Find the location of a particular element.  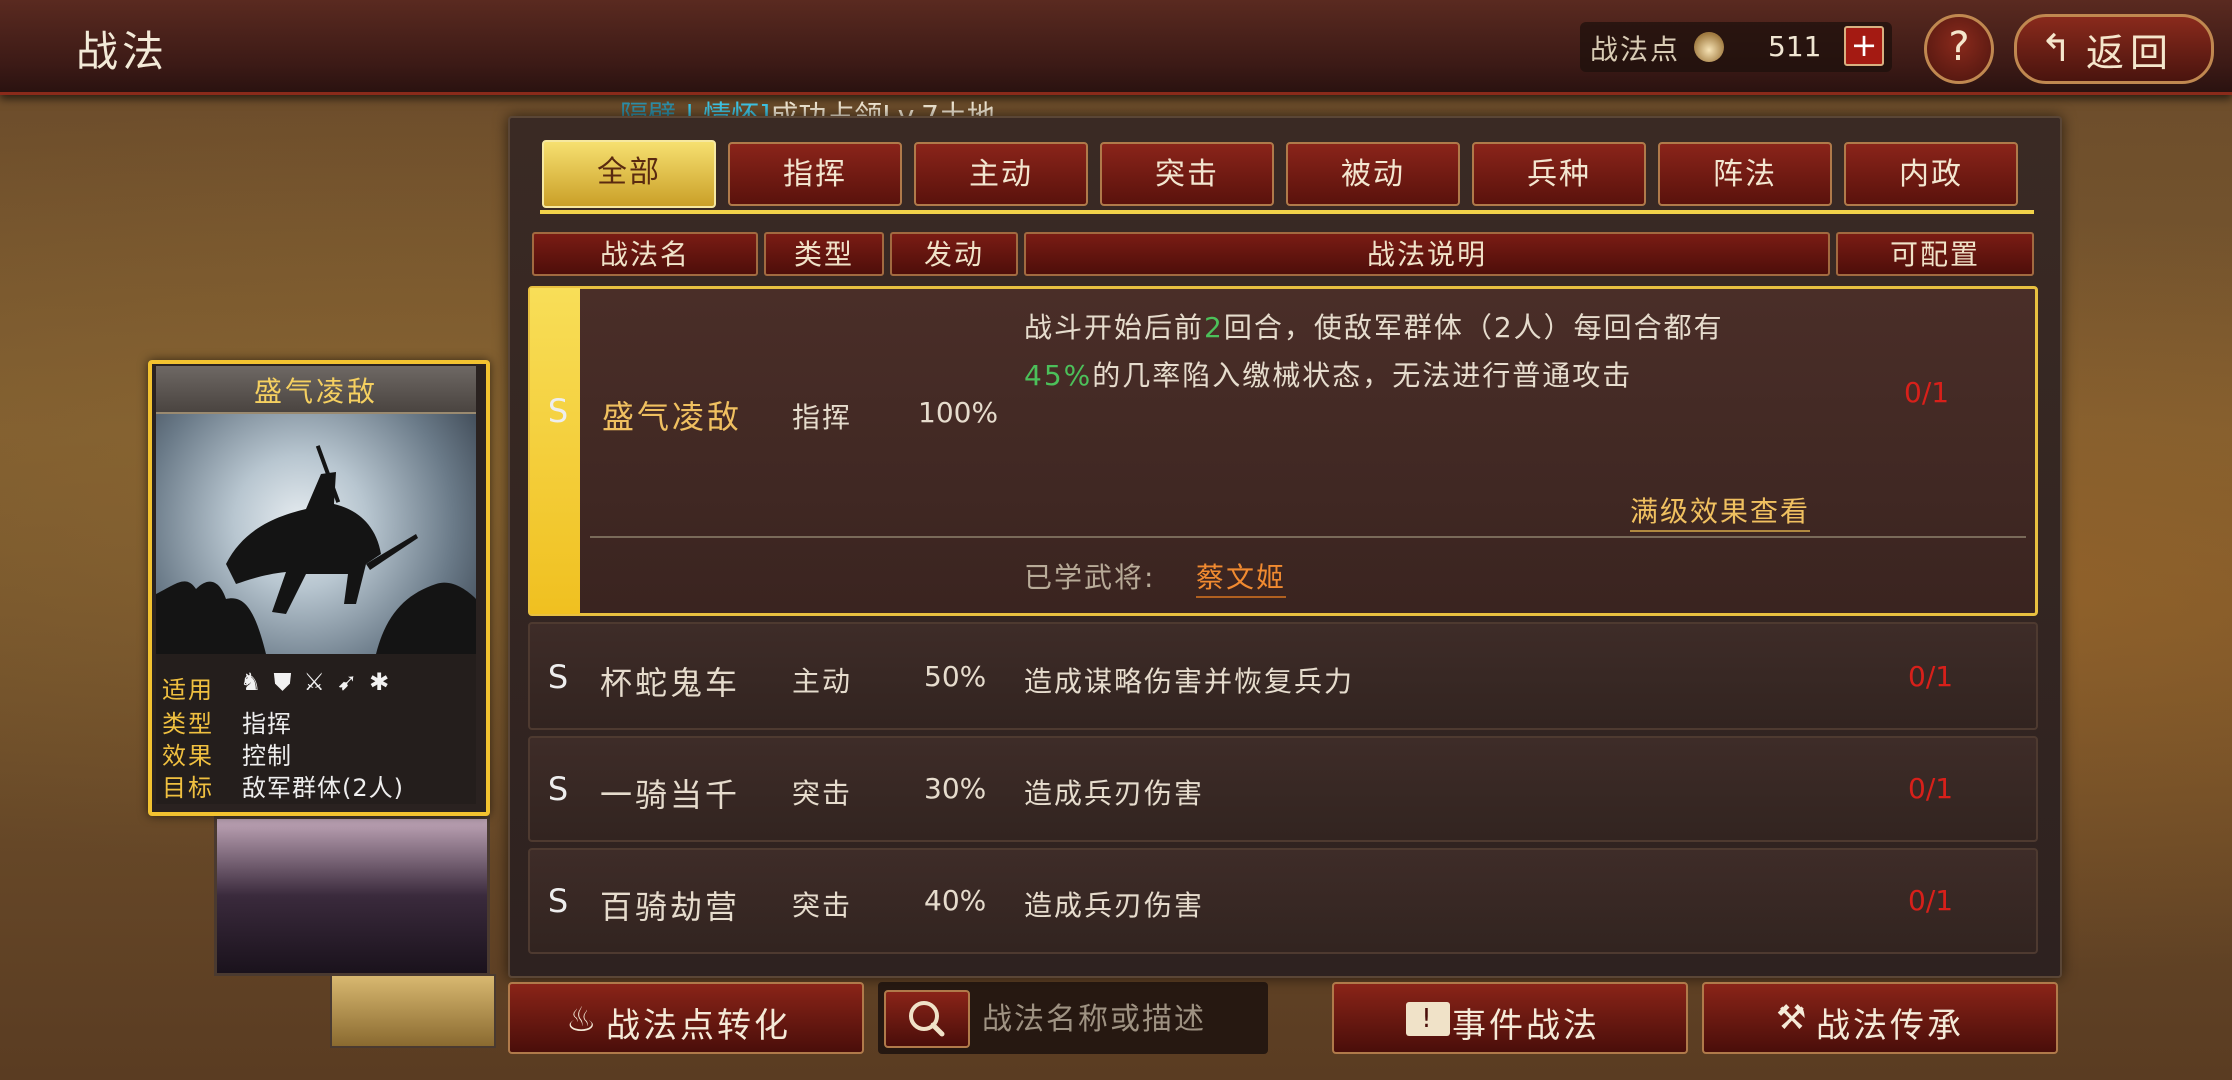

column-header-configurable: 可配置 is located at coordinates (1935, 254).